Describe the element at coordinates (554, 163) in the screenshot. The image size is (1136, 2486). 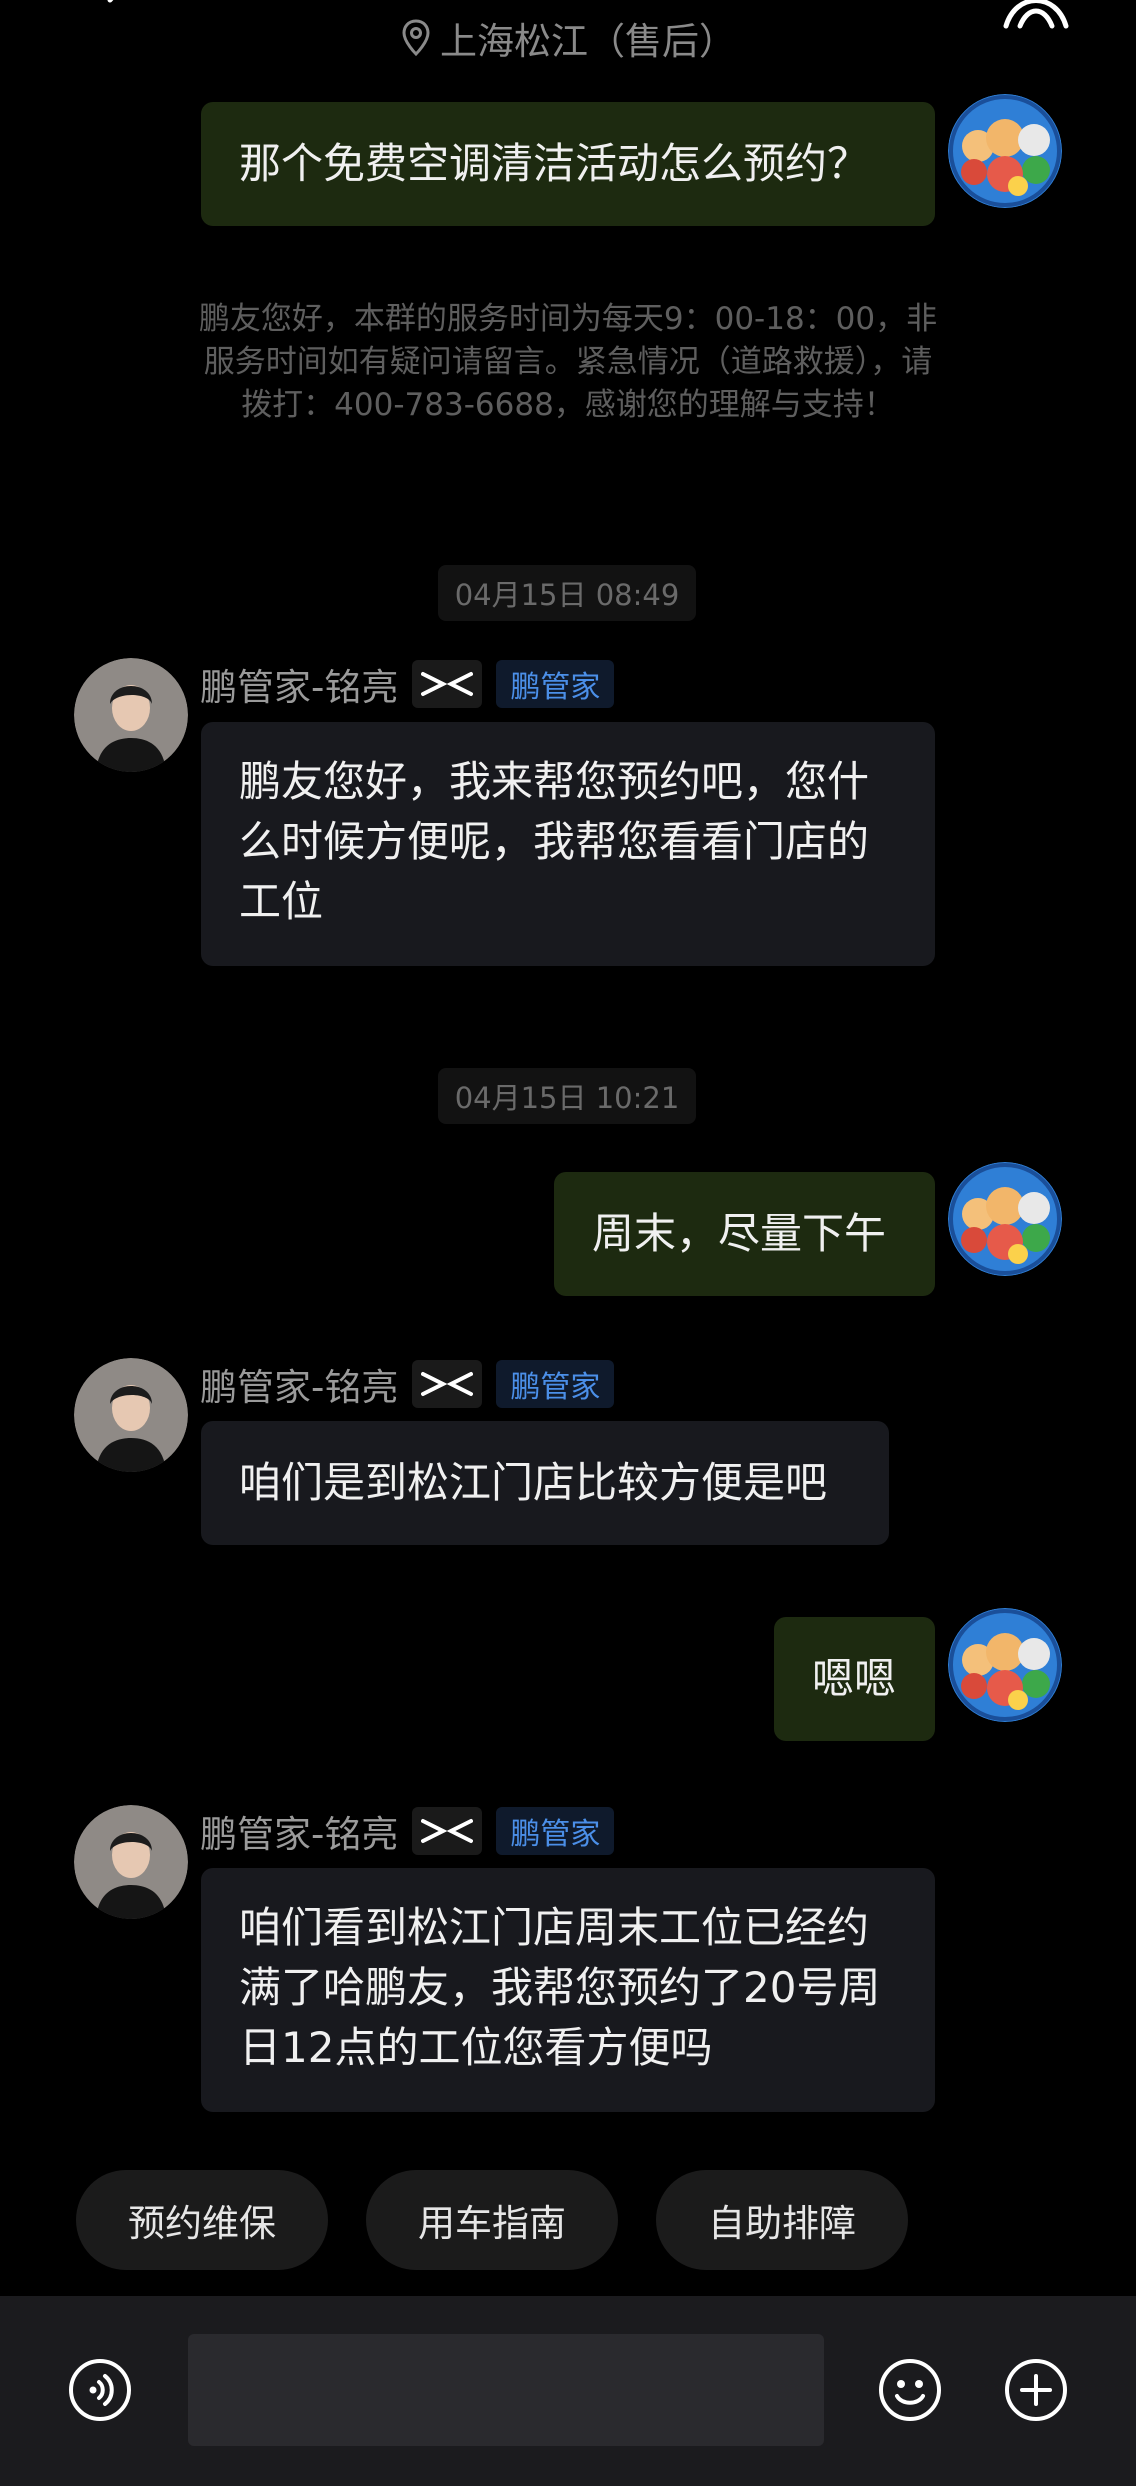
I see `user-message-text: 那个免费空调清洁活动怎么预约？` at that location.